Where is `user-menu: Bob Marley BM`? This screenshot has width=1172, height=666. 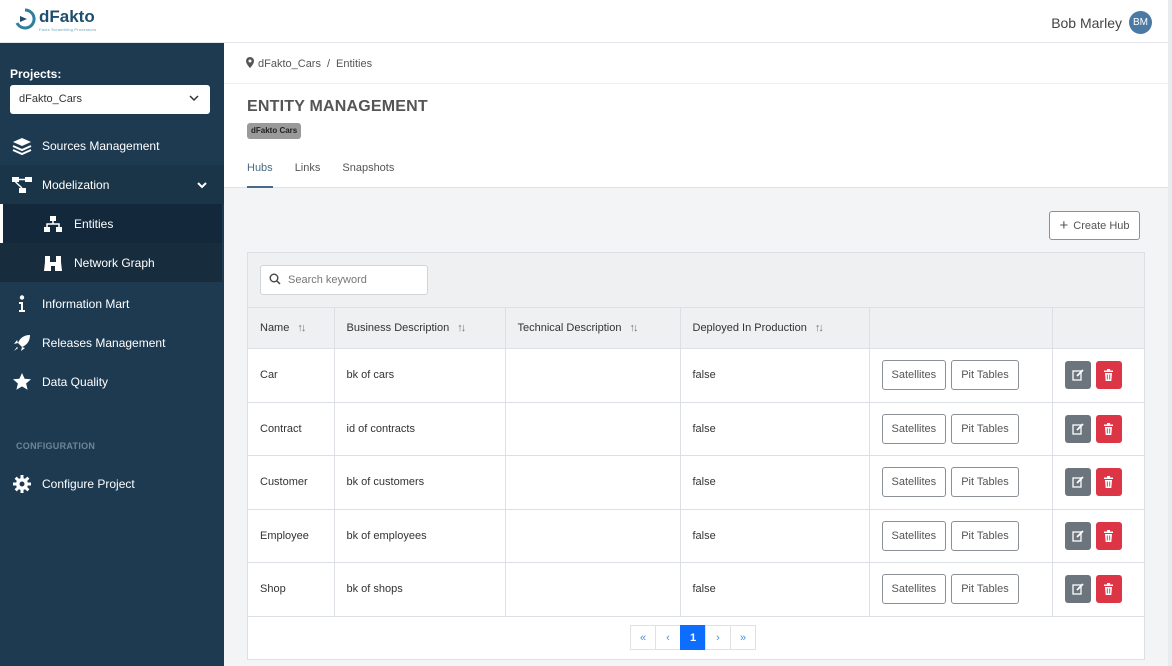
user-menu: Bob Marley BM is located at coordinates (1101, 22).